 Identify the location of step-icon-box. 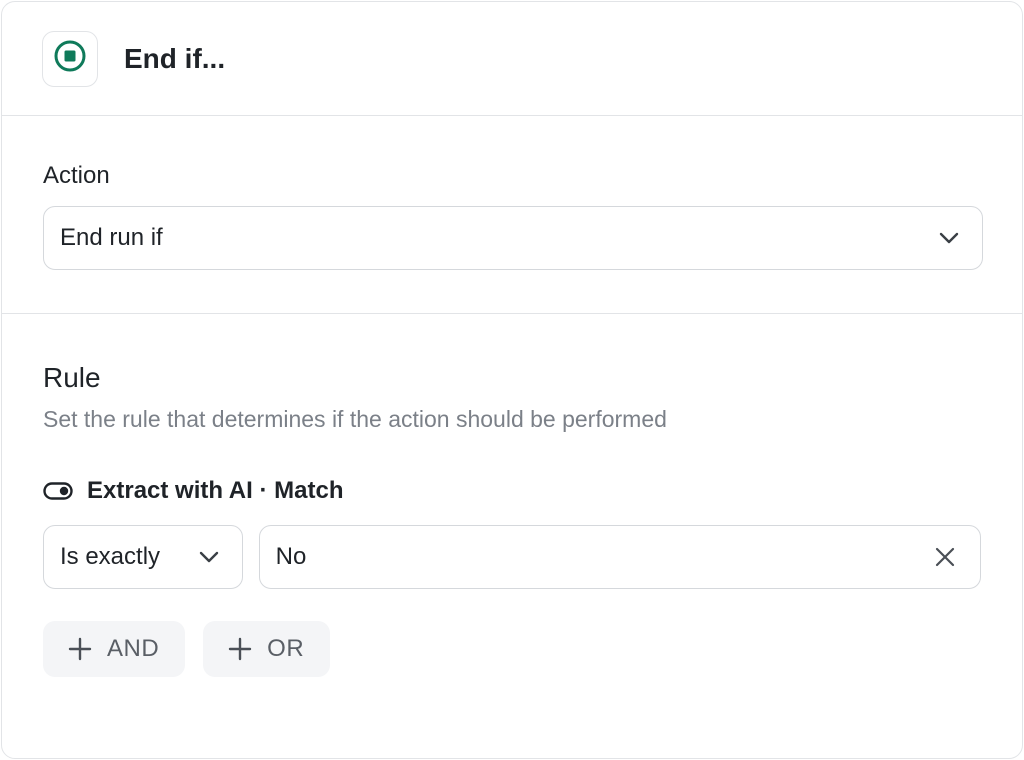
(70, 58).